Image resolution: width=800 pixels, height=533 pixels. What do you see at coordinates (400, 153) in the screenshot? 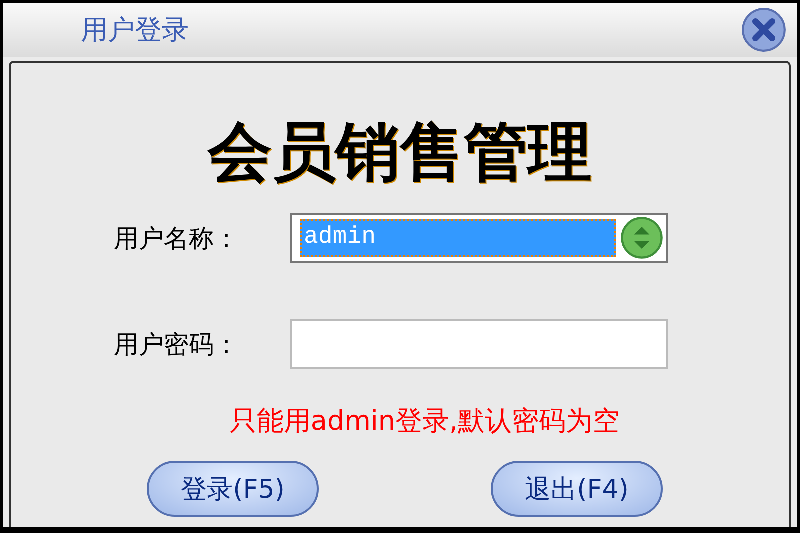
I see `app-heading: 会员销售管理` at bounding box center [400, 153].